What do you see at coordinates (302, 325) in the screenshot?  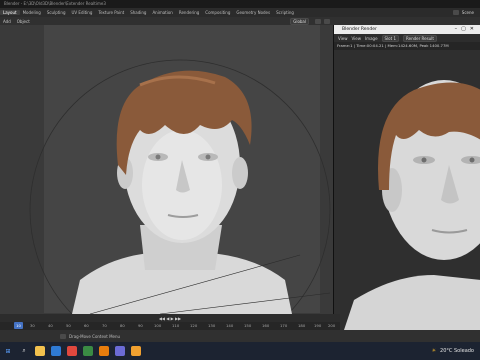 I see `tick-label: 180` at bounding box center [302, 325].